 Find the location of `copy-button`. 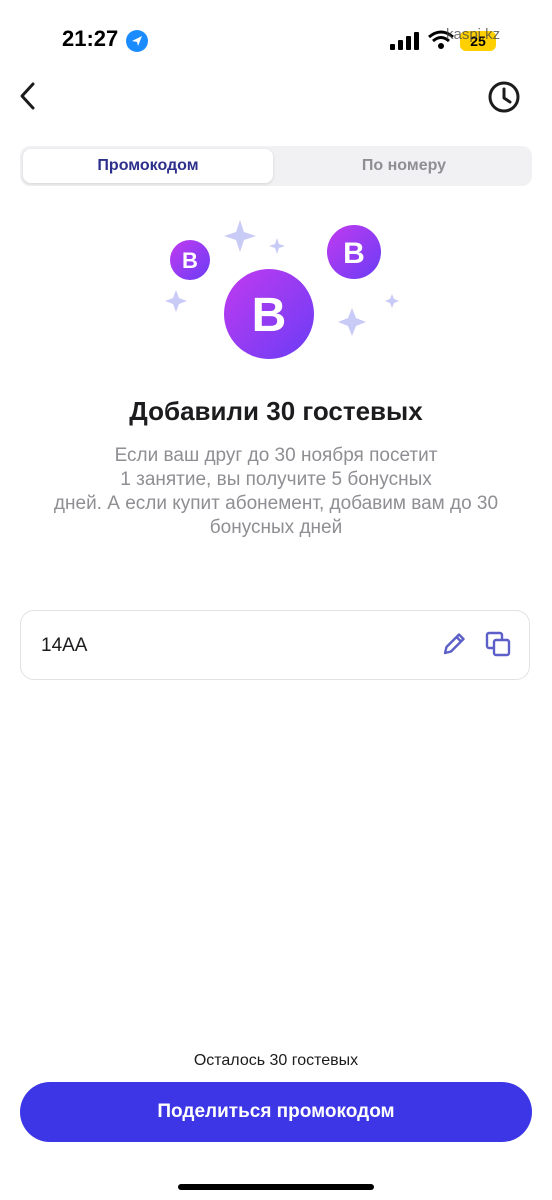

copy-button is located at coordinates (498, 646).